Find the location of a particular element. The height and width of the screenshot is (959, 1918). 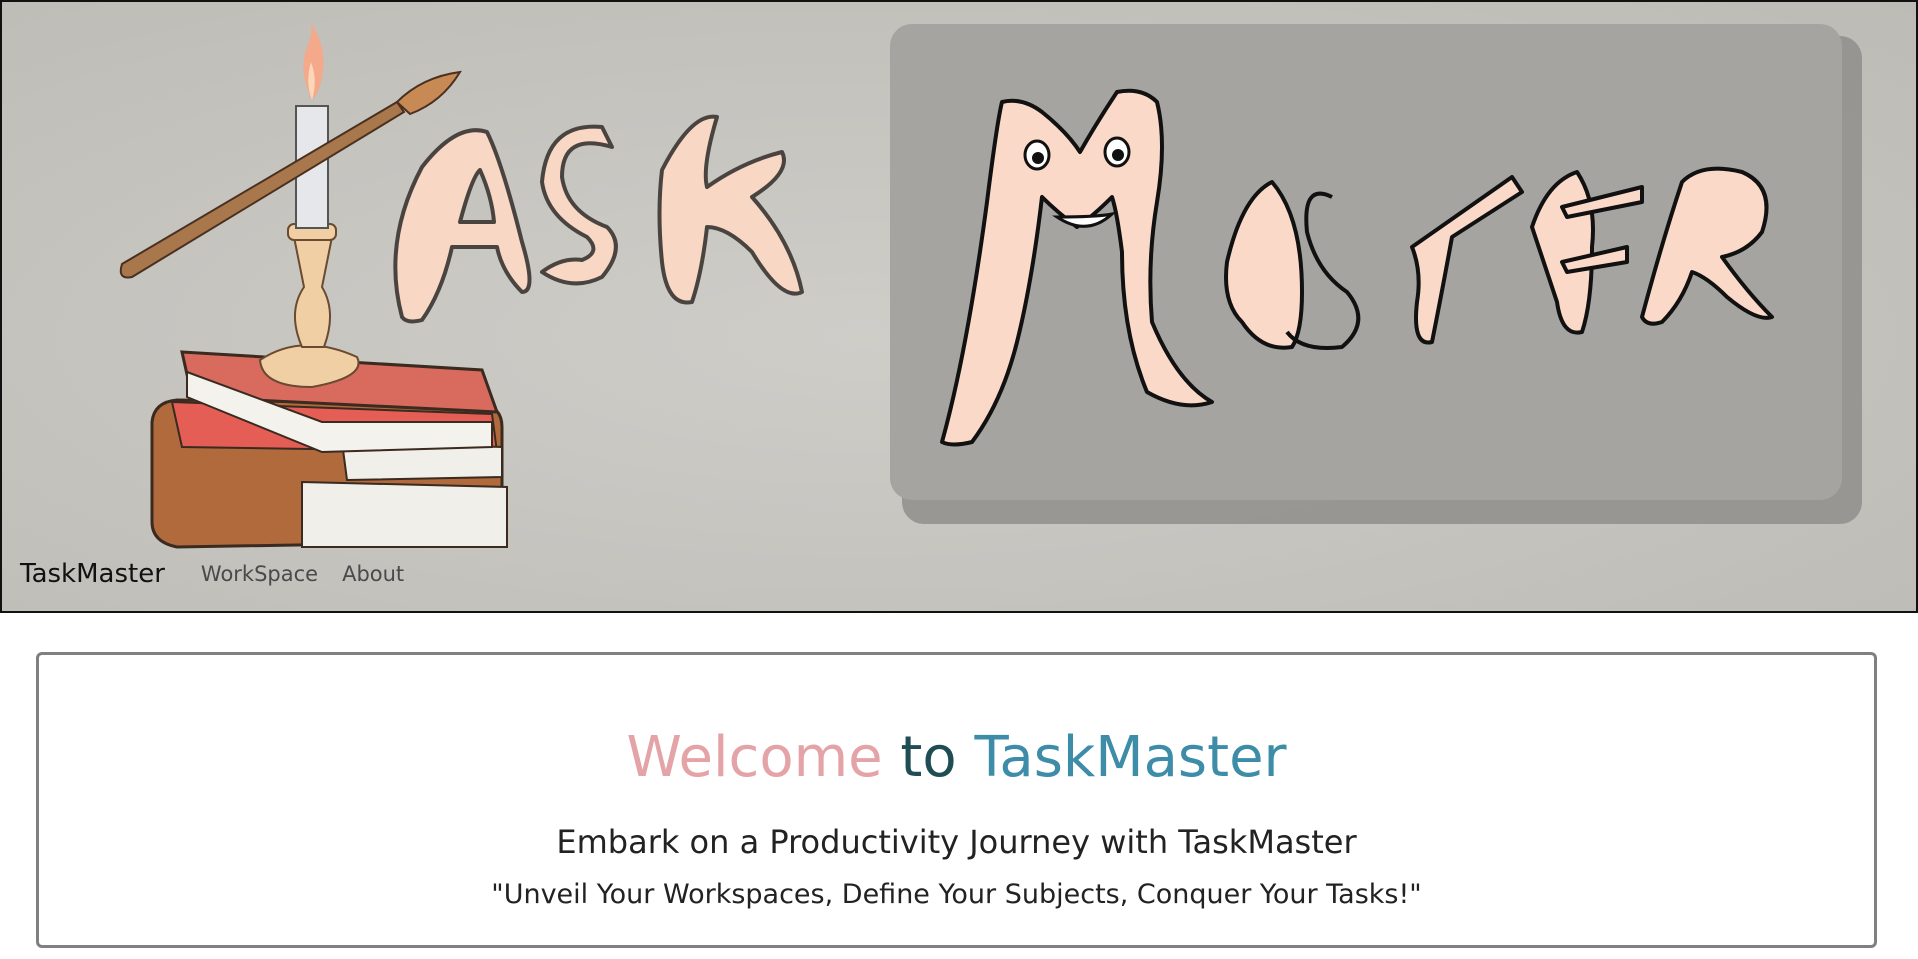

brand-link: TaskMaster is located at coordinates (92, 574).